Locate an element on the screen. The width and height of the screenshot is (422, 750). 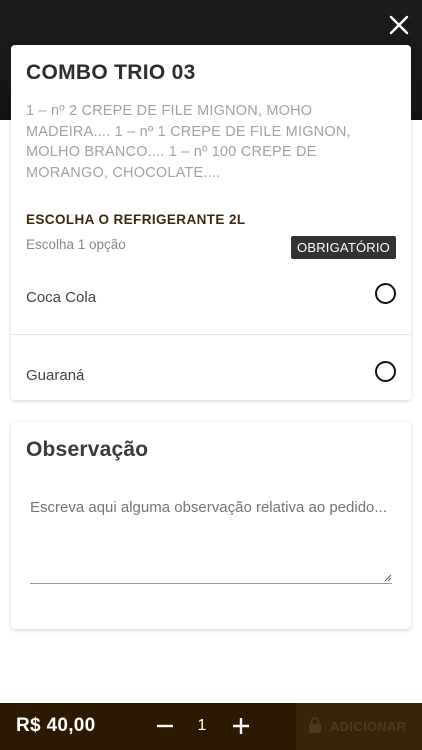
option-label: Coca Cola is located at coordinates (61, 297).